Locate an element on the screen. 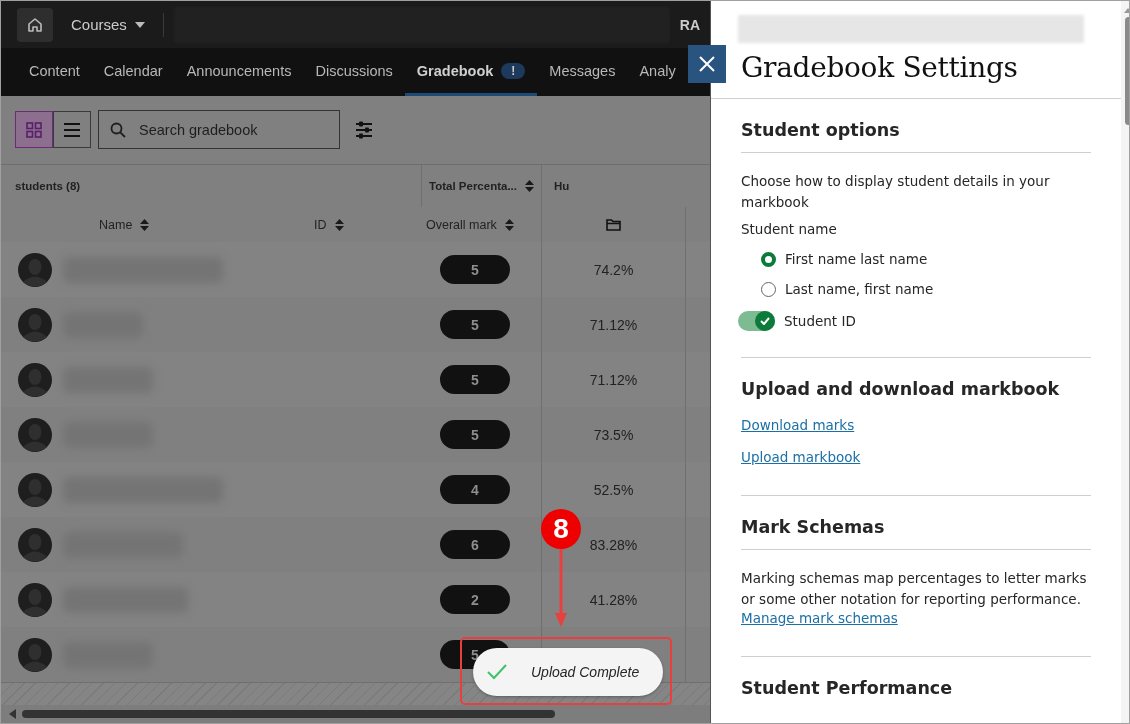 This screenshot has height=724, width=1130. caret-icon is located at coordinates (139, 24).